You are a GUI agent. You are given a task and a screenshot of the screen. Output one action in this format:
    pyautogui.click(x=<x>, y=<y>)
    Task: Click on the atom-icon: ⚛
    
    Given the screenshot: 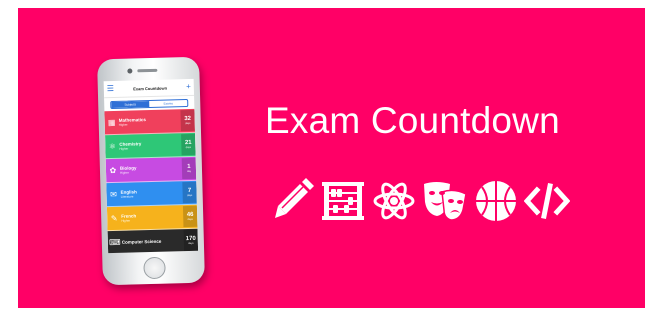 What is the action you would take?
    pyautogui.click(x=112, y=146)
    